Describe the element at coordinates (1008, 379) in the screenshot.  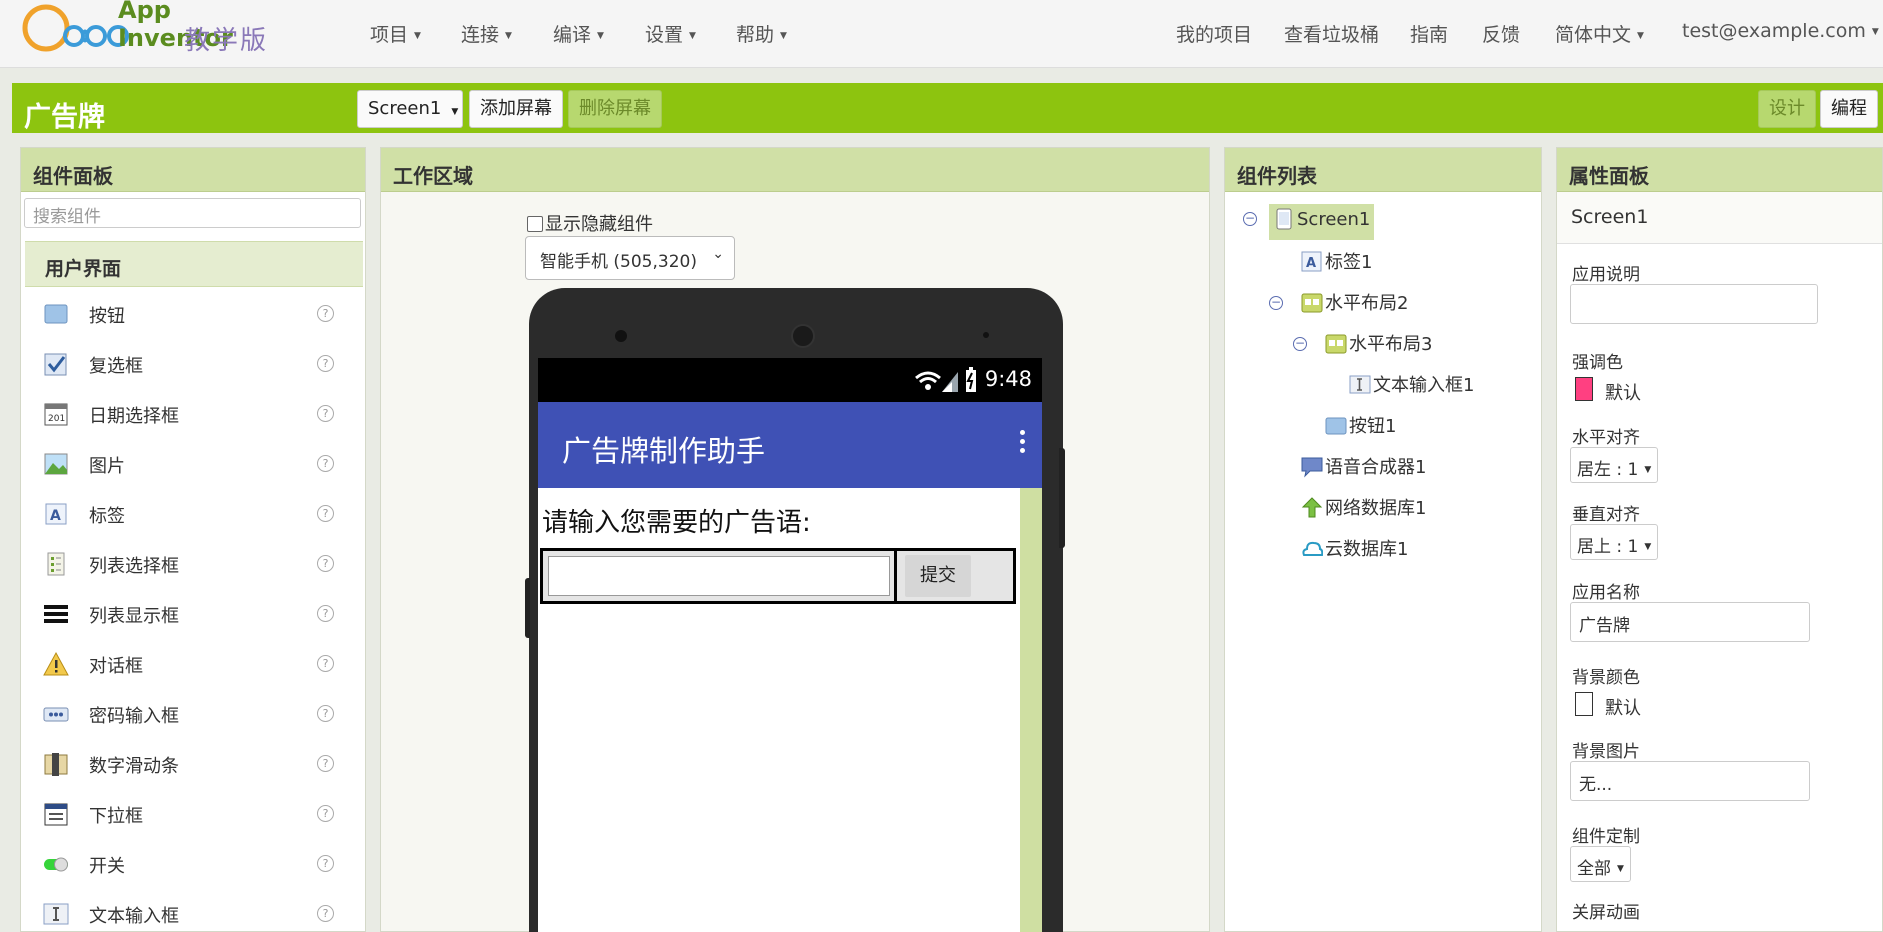
I see `status-time: 9:48` at that location.